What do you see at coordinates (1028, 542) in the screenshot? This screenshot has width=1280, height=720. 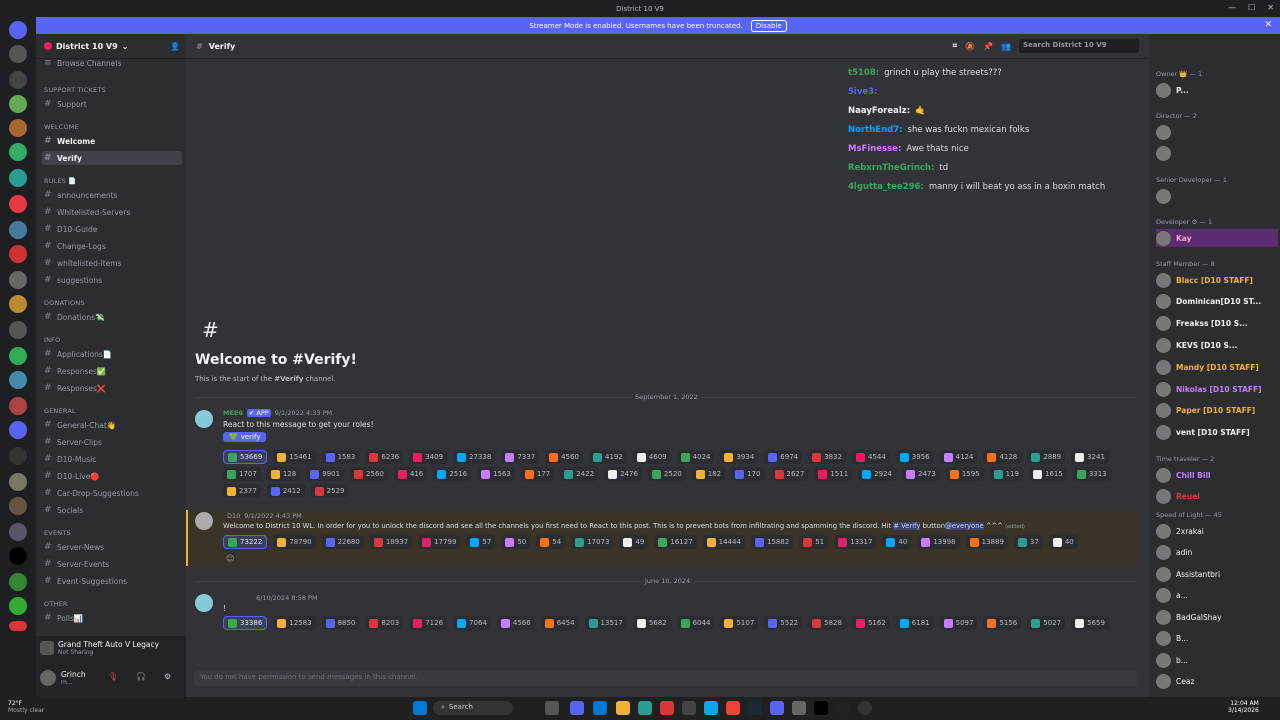 I see `reaction: 37` at bounding box center [1028, 542].